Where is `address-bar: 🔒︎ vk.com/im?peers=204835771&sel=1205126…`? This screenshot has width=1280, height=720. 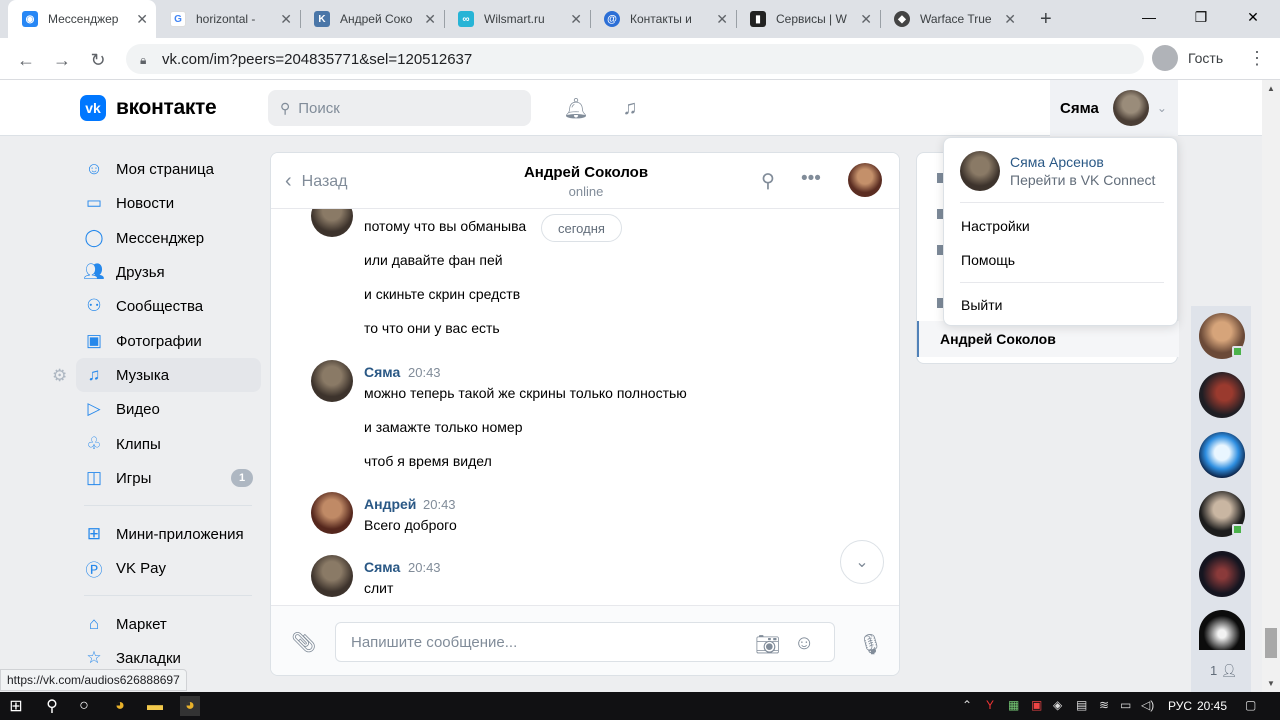 address-bar: 🔒︎ vk.com/im?peers=204835771&sel=1205126… is located at coordinates (635, 59).